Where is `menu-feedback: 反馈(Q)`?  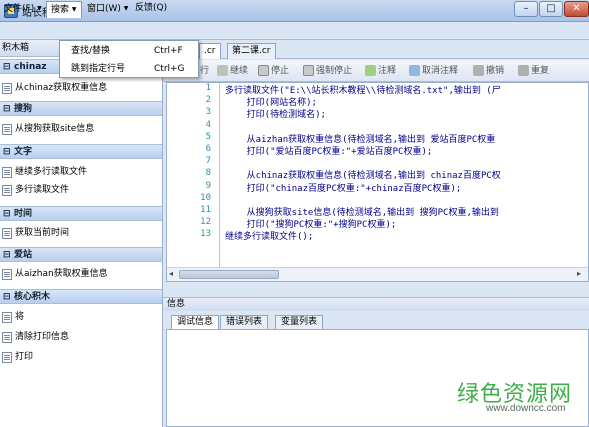
menu-feedback: 反馈(Q) is located at coordinates (151, 9).